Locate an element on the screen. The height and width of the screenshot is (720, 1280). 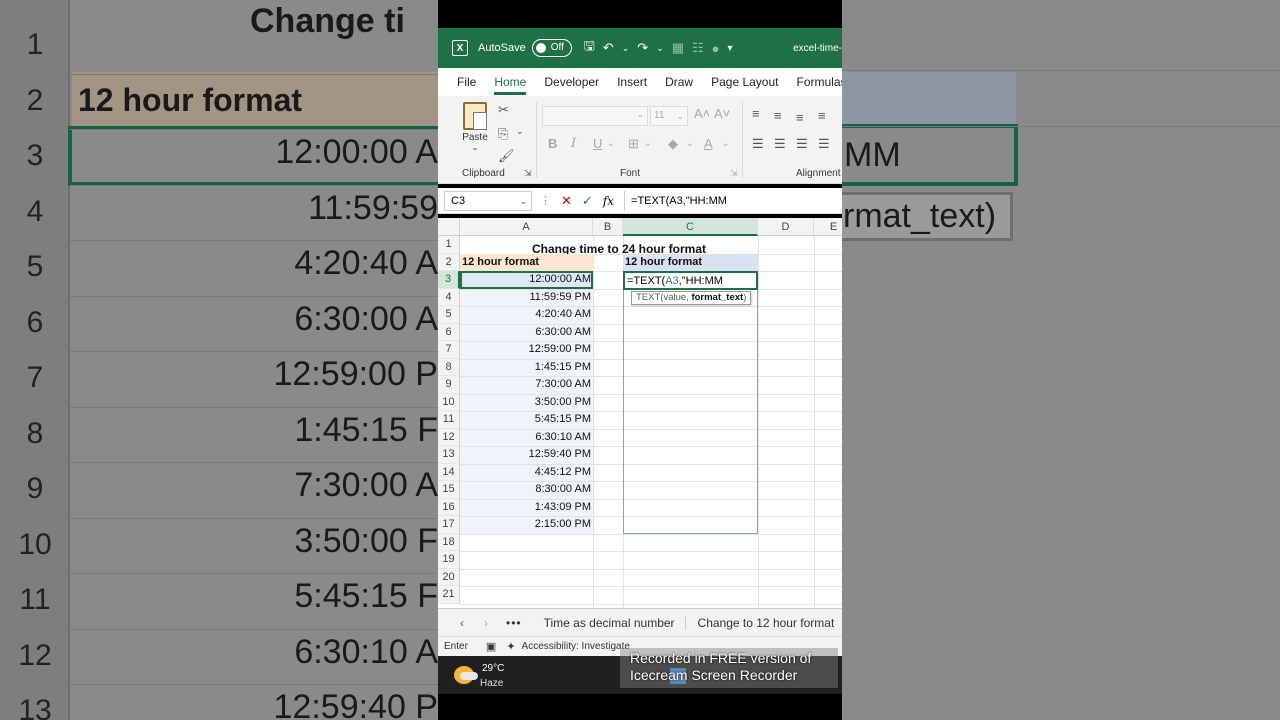
row-header-10: 10 is located at coordinates (449, 402).